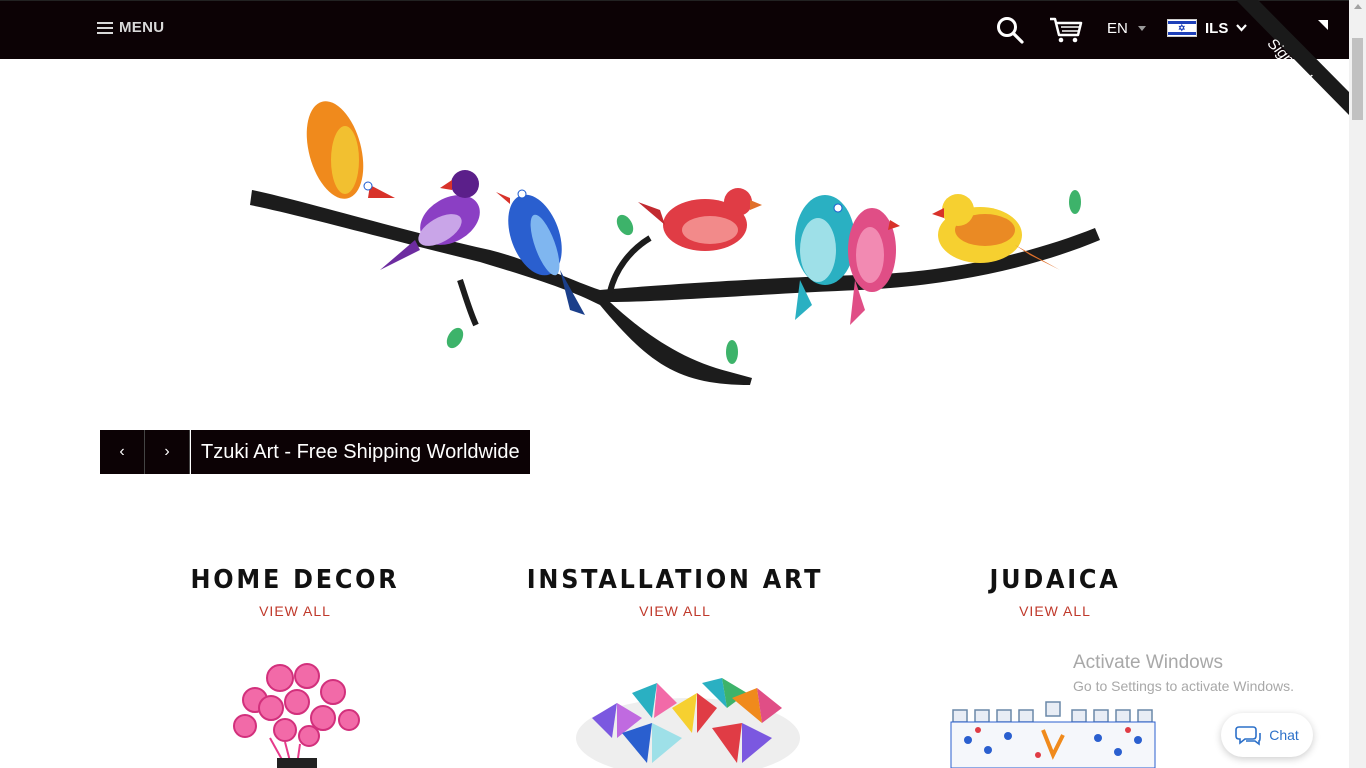 The width and height of the screenshot is (1366, 768). I want to click on chevron-left-icon: ‹, so click(122, 451).